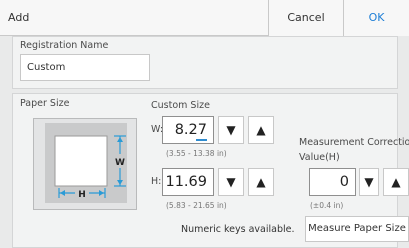 The height and width of the screenshot is (248, 409). What do you see at coordinates (201, 140) in the screenshot?
I see `text-cursor` at bounding box center [201, 140].